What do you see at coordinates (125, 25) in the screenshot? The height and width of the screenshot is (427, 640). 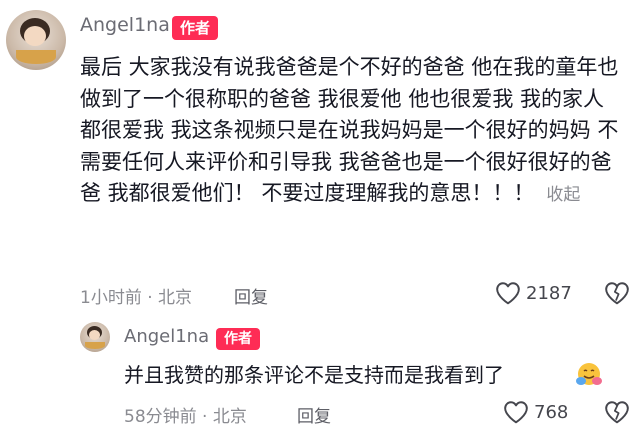 I see `comment-username: Angel1na` at bounding box center [125, 25].